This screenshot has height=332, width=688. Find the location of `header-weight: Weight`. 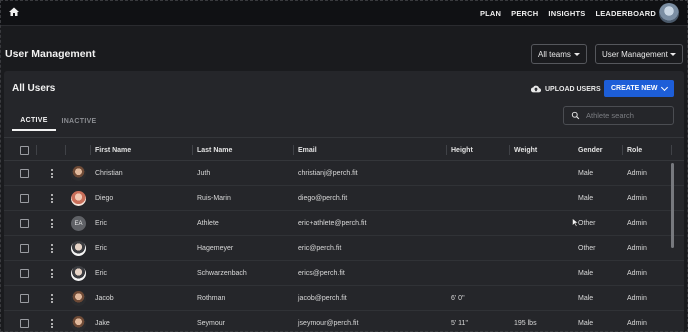

header-weight: Weight is located at coordinates (525, 150).